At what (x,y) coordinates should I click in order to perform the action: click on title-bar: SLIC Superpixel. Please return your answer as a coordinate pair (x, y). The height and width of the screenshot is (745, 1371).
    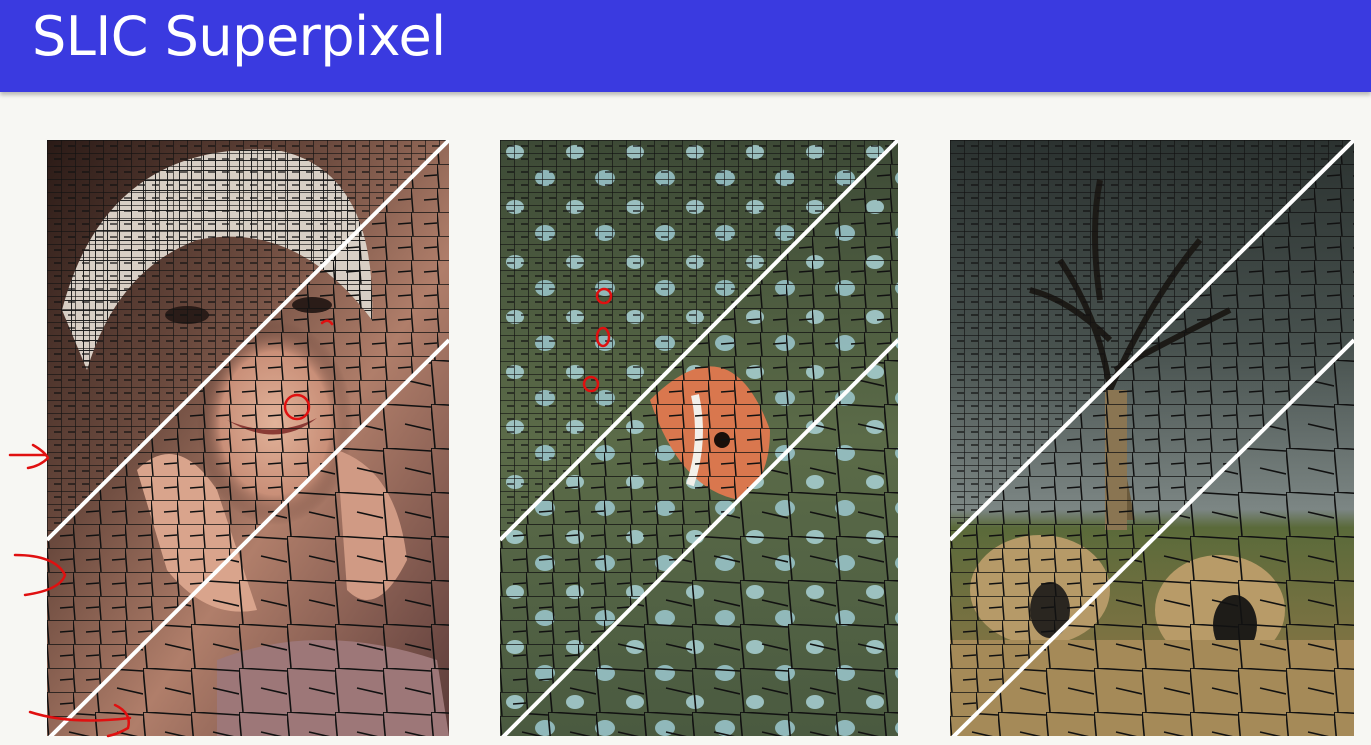
    Looking at the image, I should click on (685, 46).